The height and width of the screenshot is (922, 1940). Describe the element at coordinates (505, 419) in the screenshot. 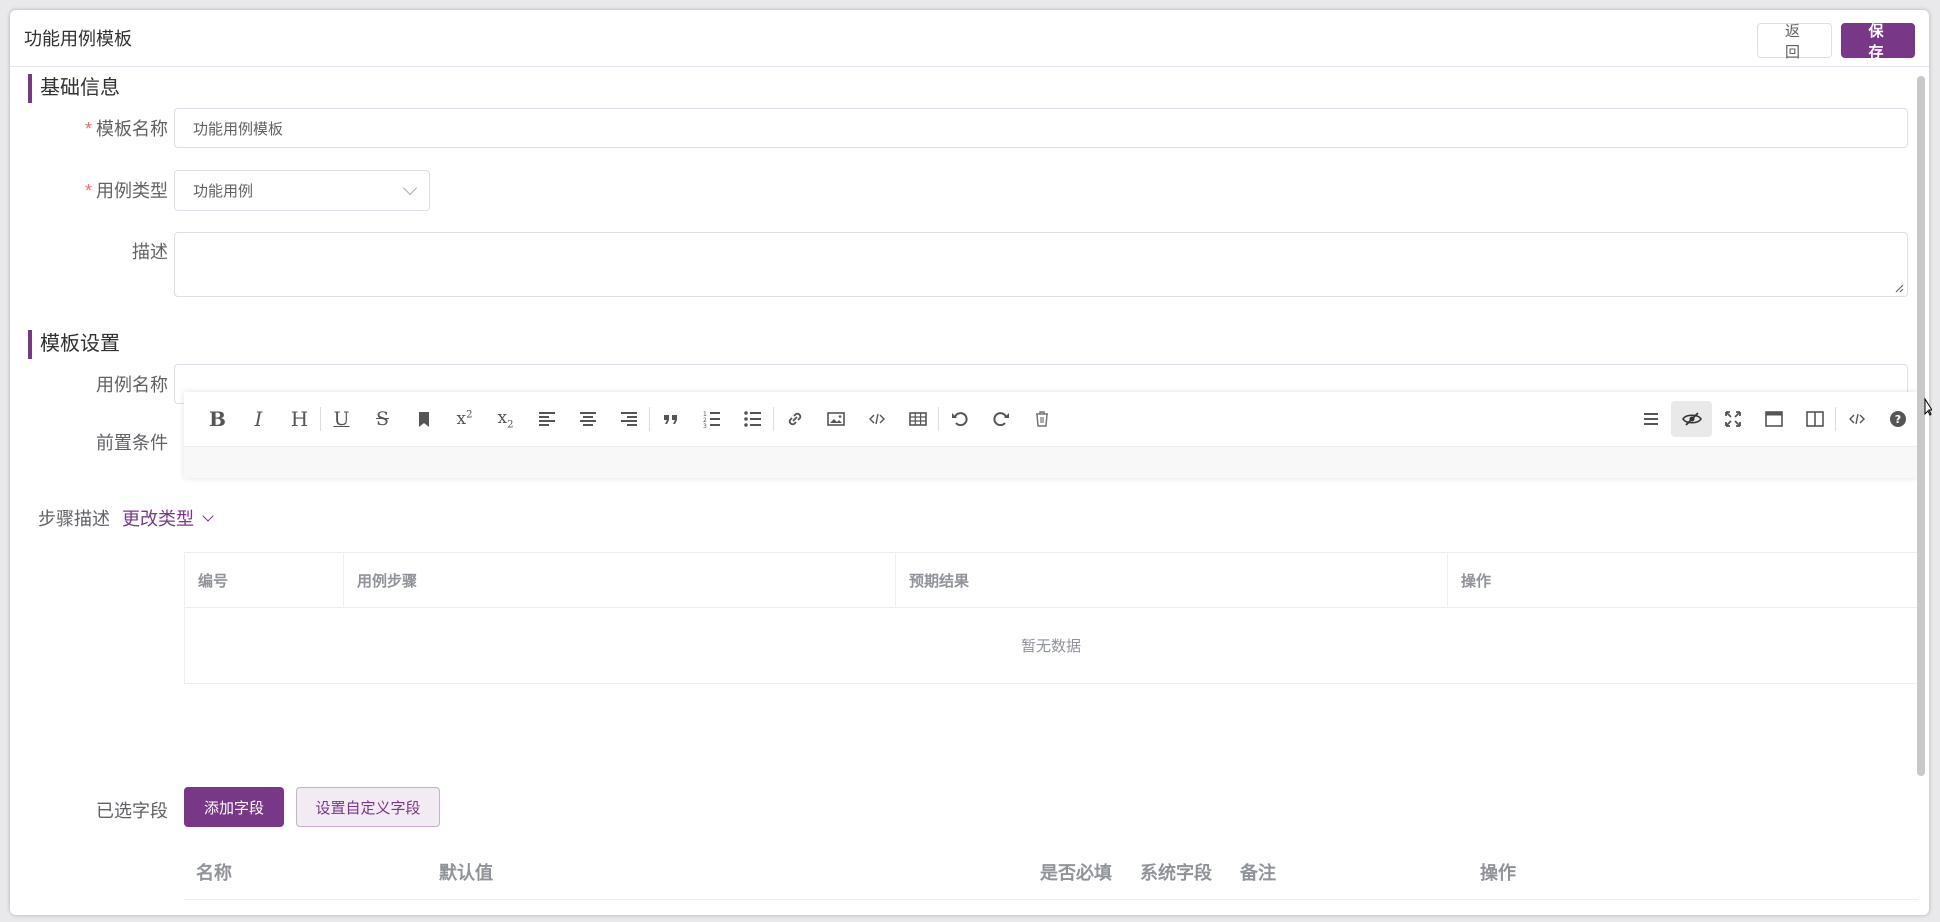

I see `subscript-icon: x2` at that location.